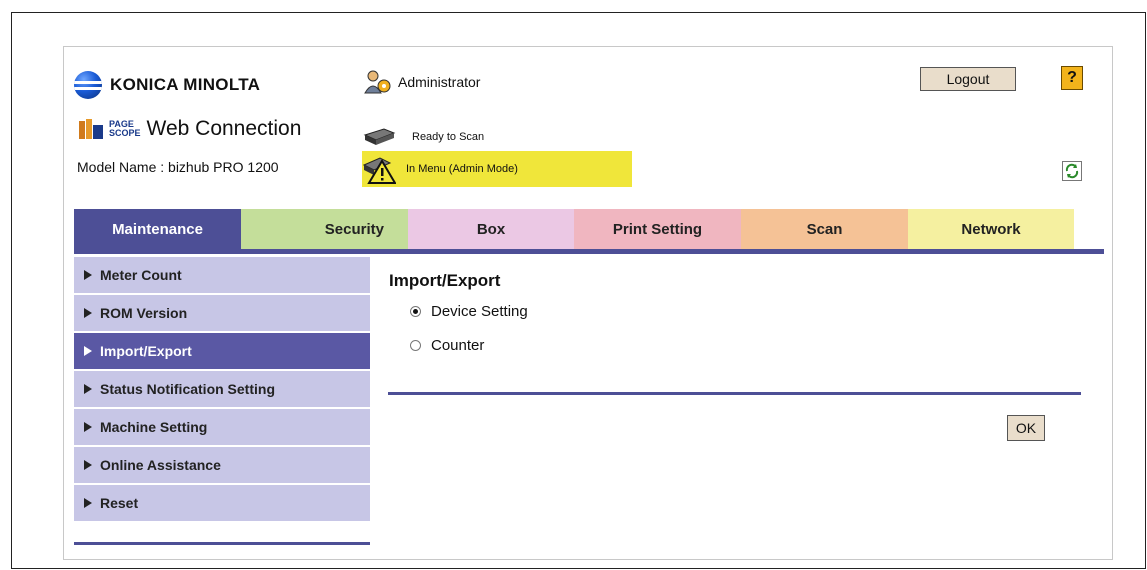 This screenshot has width=1147, height=570. I want to click on option-device-setting: Device Setting, so click(469, 311).